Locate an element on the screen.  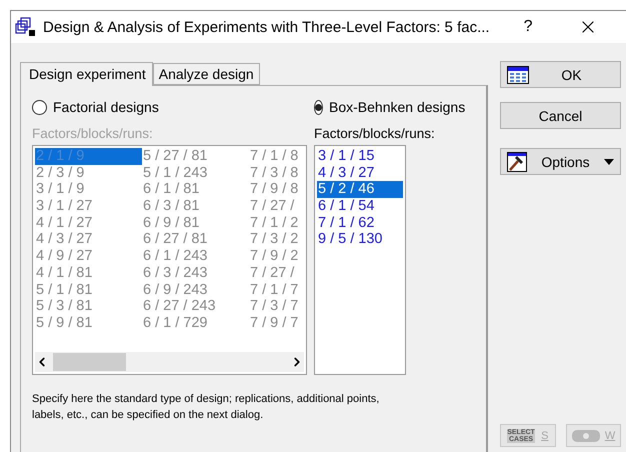
list-item: 6 / 3 / 81 is located at coordinates (195, 206).